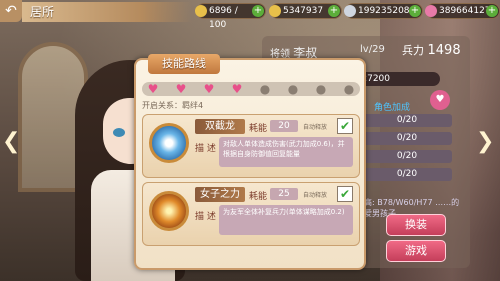 This screenshot has height=281, width=500. I want to click on affection-heart-track: ♥ ♥ ♥ ♥ ● ● ● ●, so click(251, 89).